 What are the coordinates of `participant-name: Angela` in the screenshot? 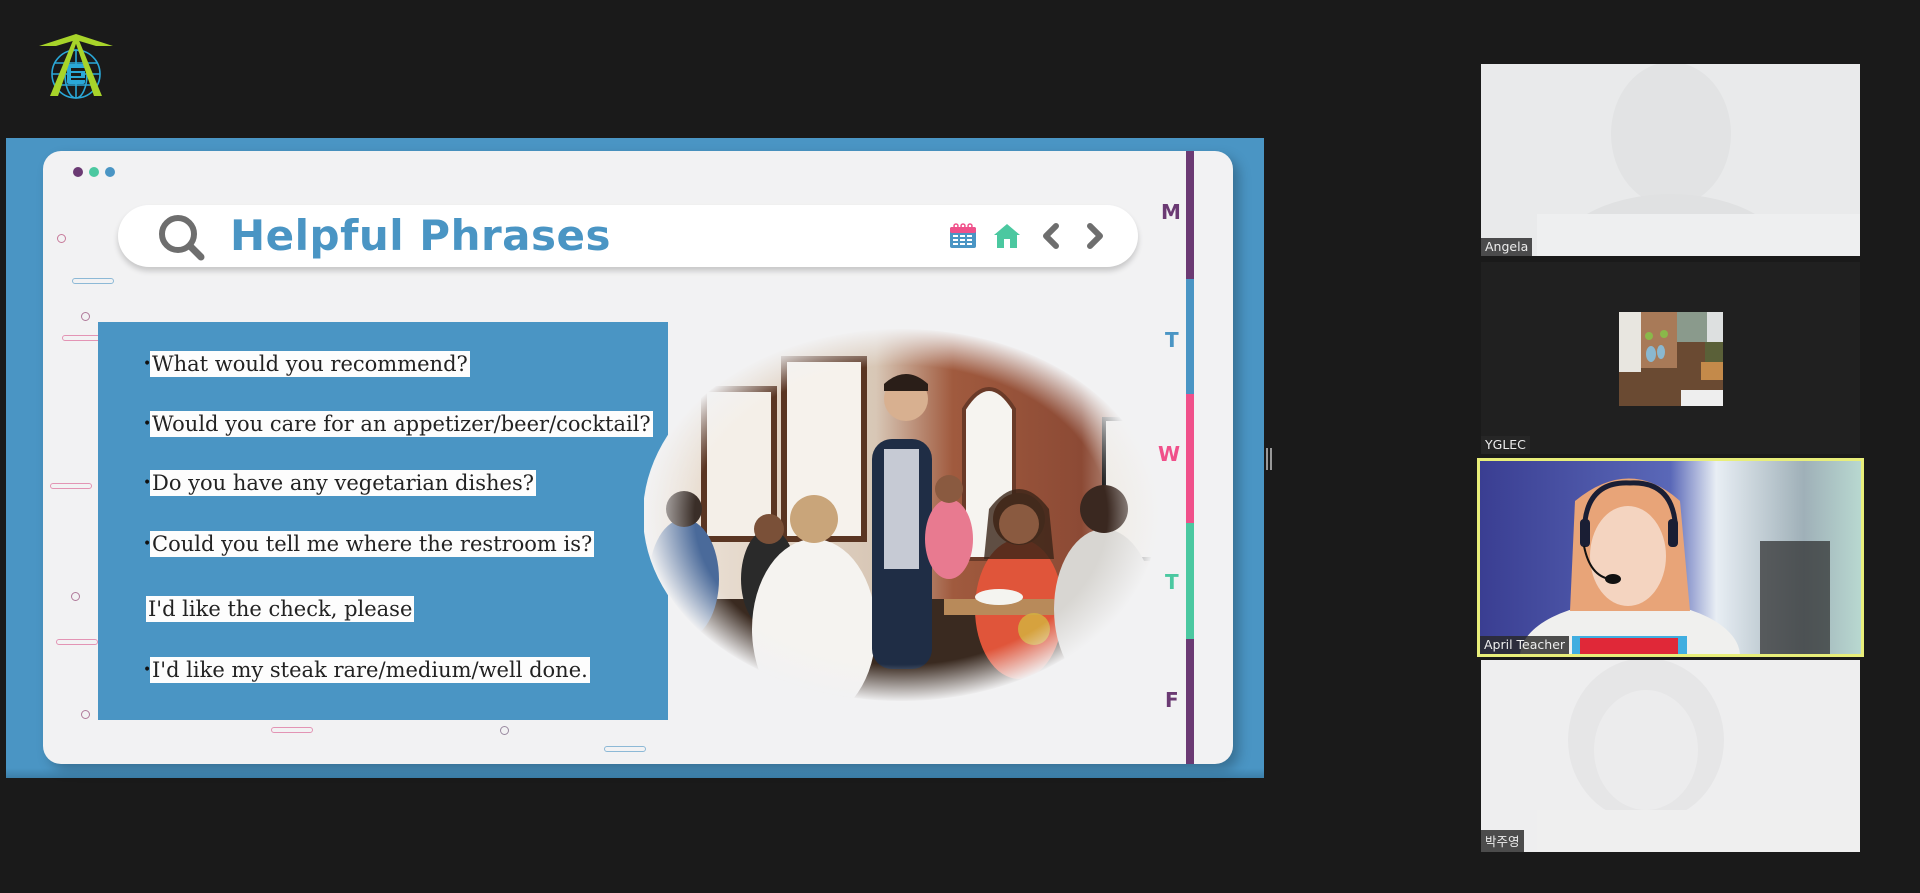 It's located at (1507, 247).